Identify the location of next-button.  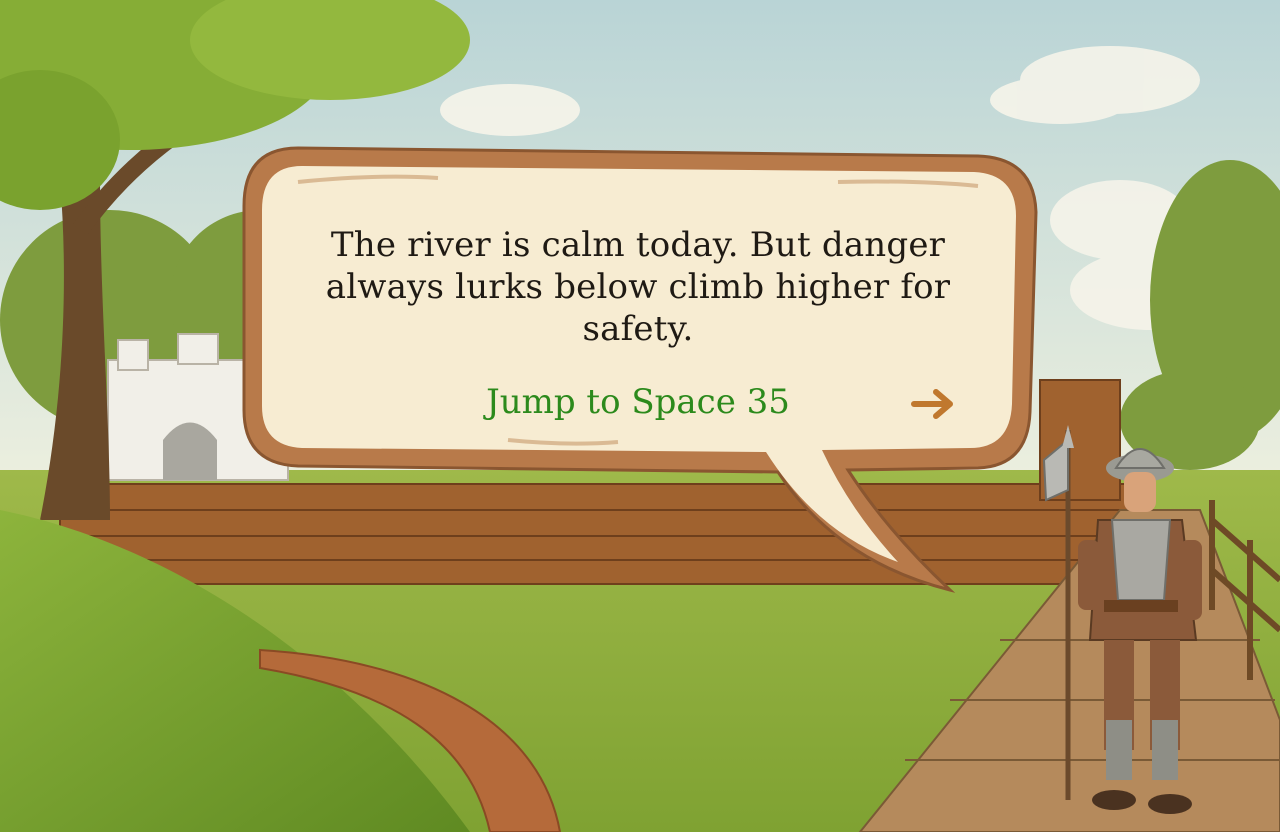
(934, 404).